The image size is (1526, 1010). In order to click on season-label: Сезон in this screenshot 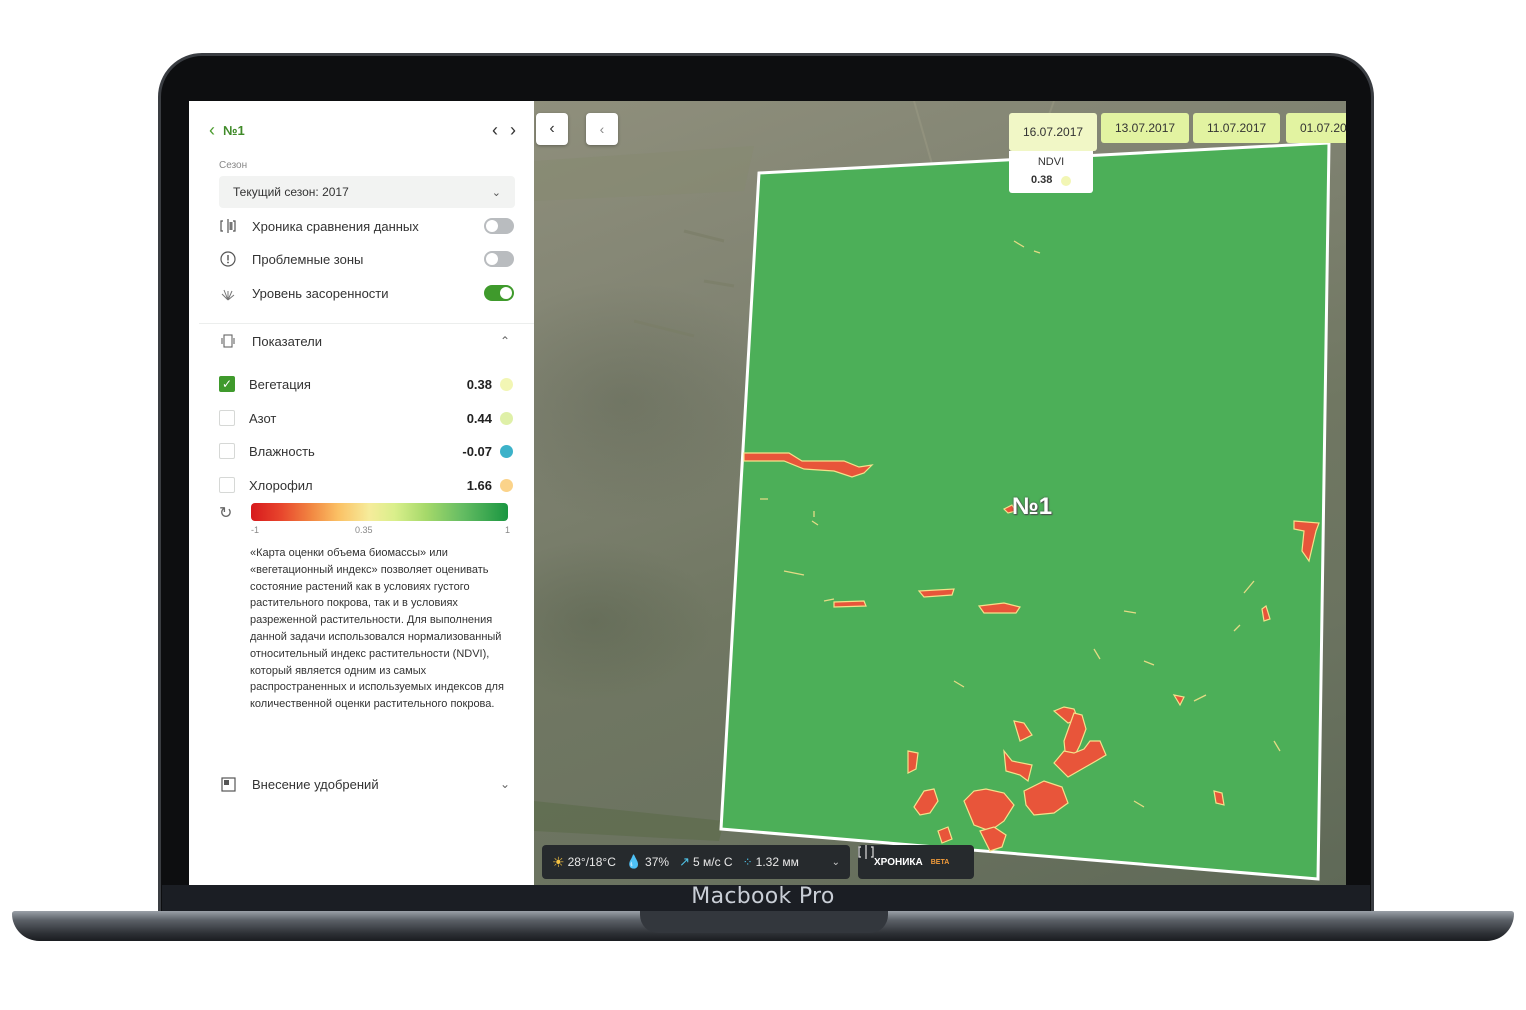, I will do `click(233, 165)`.